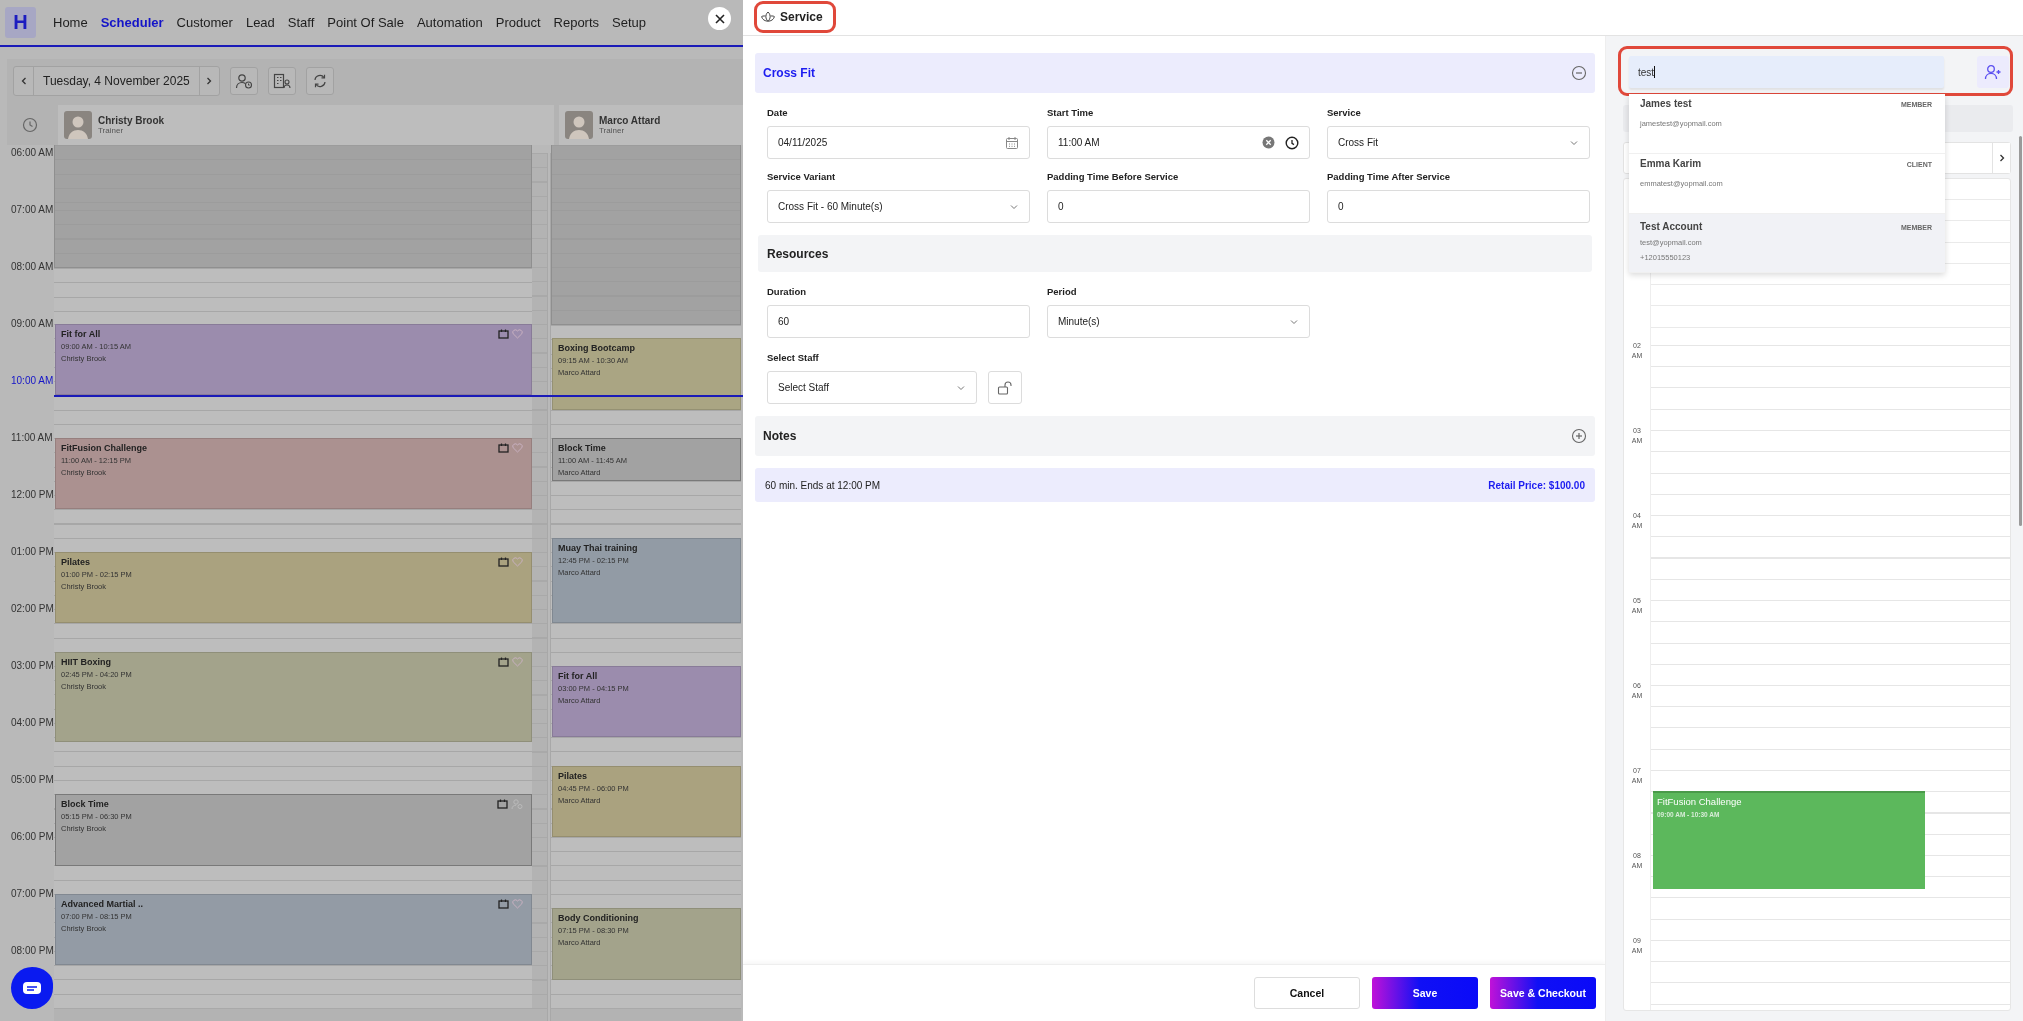 This screenshot has width=2023, height=1021. Describe the element at coordinates (86, 661) in the screenshot. I see `event-title: HIIT Boxing` at that location.